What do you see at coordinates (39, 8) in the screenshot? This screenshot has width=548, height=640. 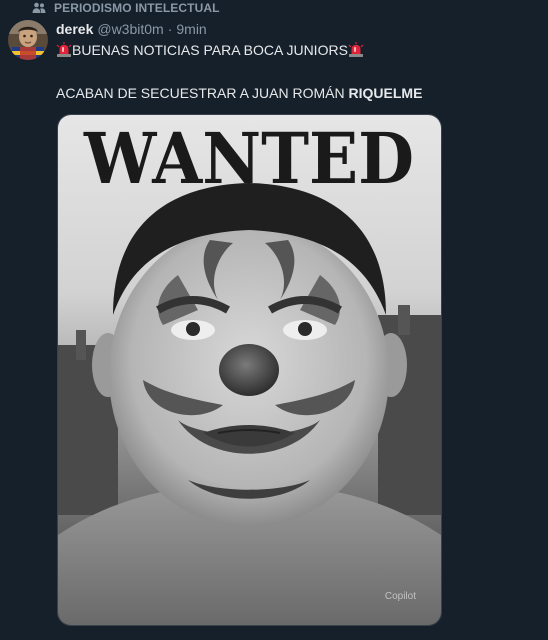 I see `community-icon` at bounding box center [39, 8].